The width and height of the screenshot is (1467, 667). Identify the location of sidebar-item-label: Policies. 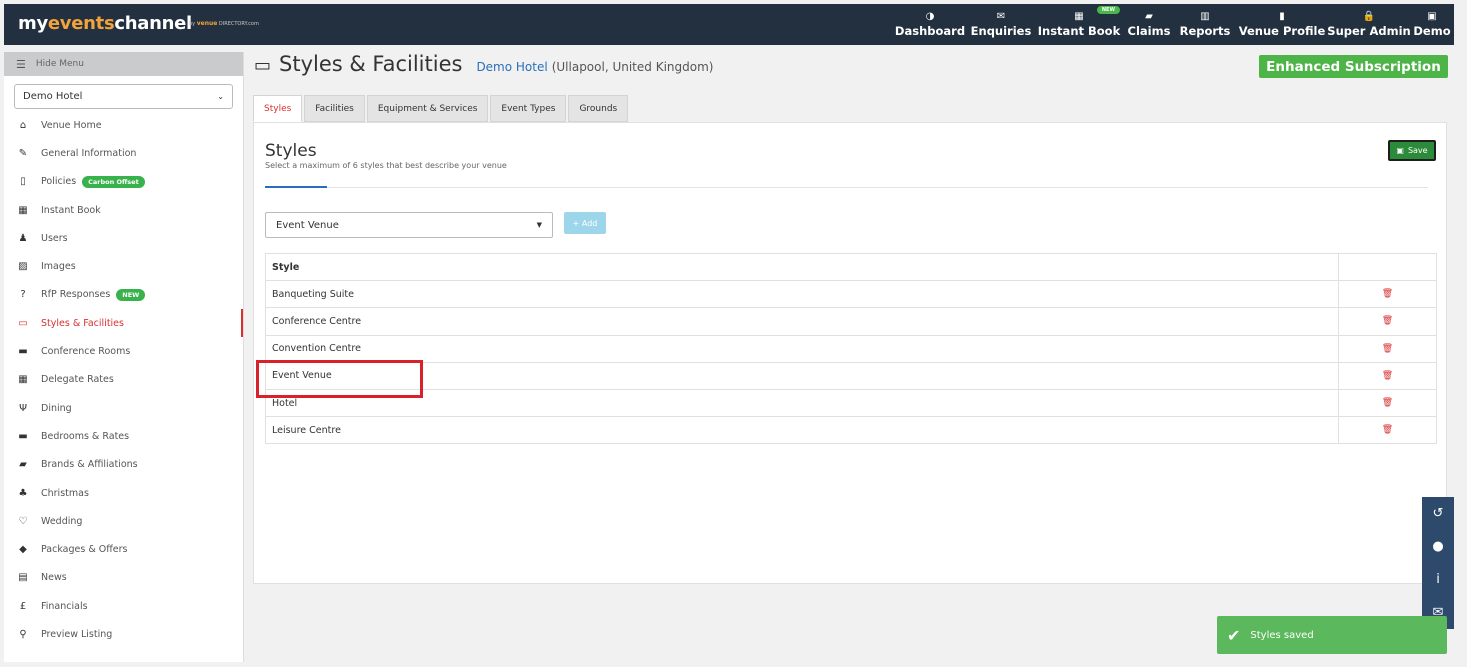
(59, 182).